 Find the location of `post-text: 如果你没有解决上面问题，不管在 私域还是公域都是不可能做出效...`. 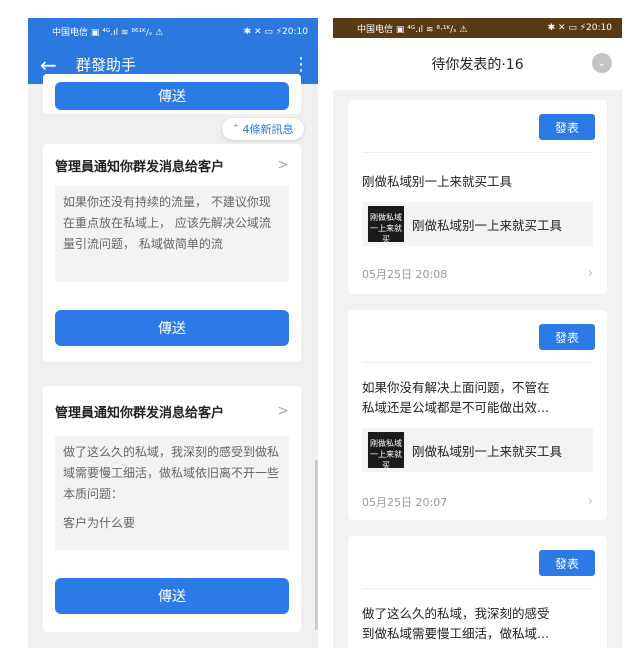

post-text: 如果你没有解决上面问题，不管在 私域还是公域都是不可能做出效... is located at coordinates (477, 398).